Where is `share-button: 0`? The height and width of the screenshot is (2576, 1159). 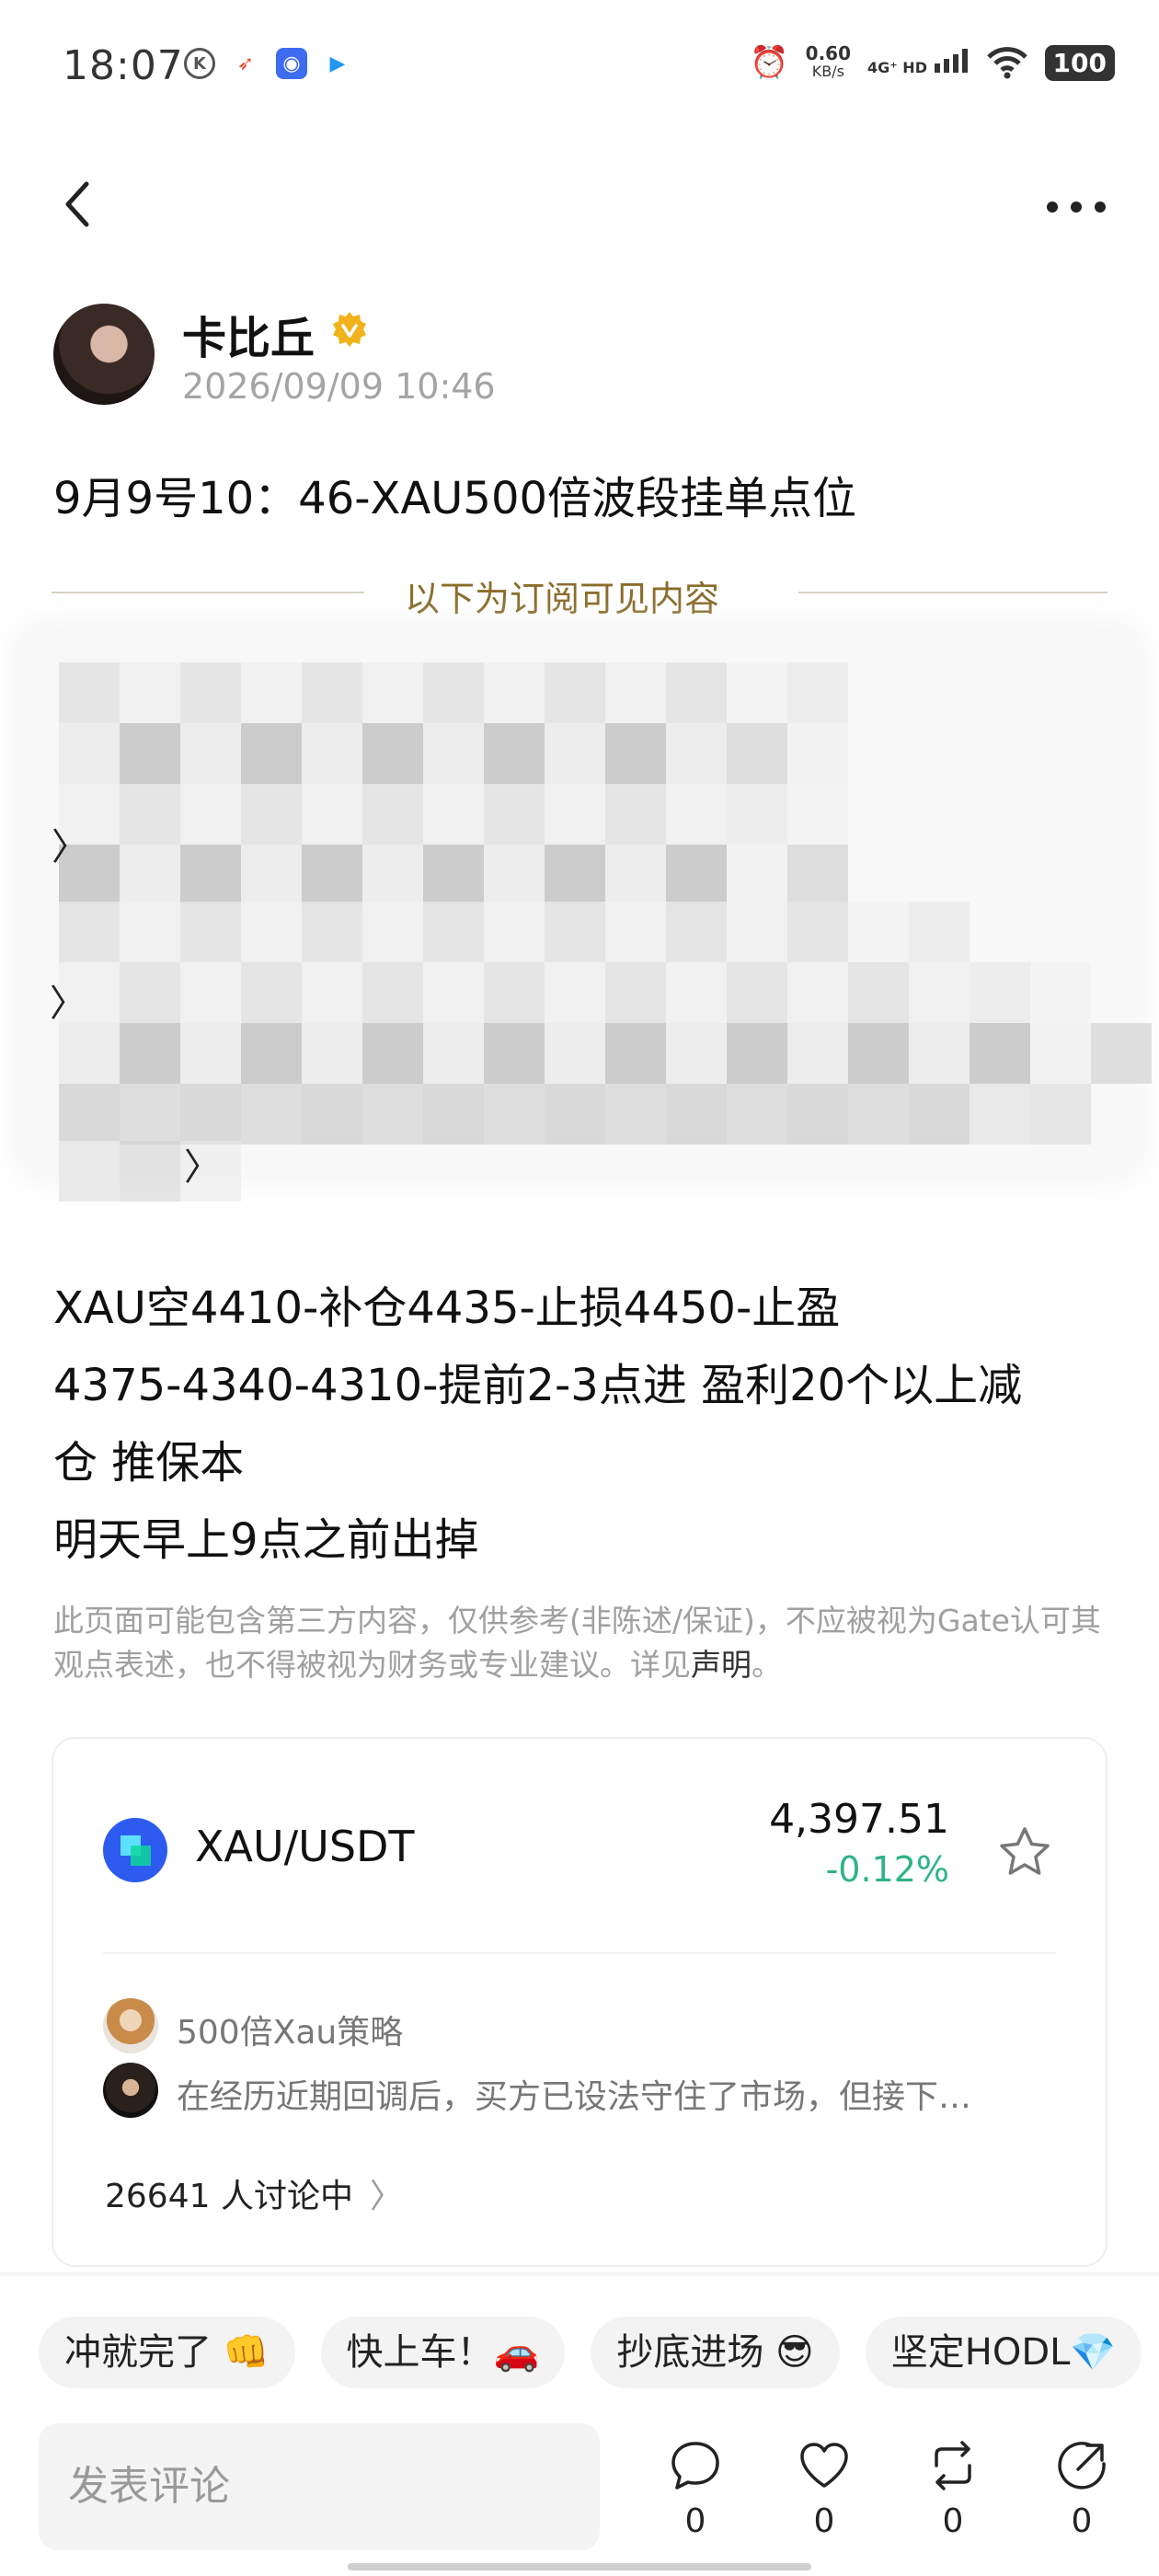 share-button: 0 is located at coordinates (1082, 2489).